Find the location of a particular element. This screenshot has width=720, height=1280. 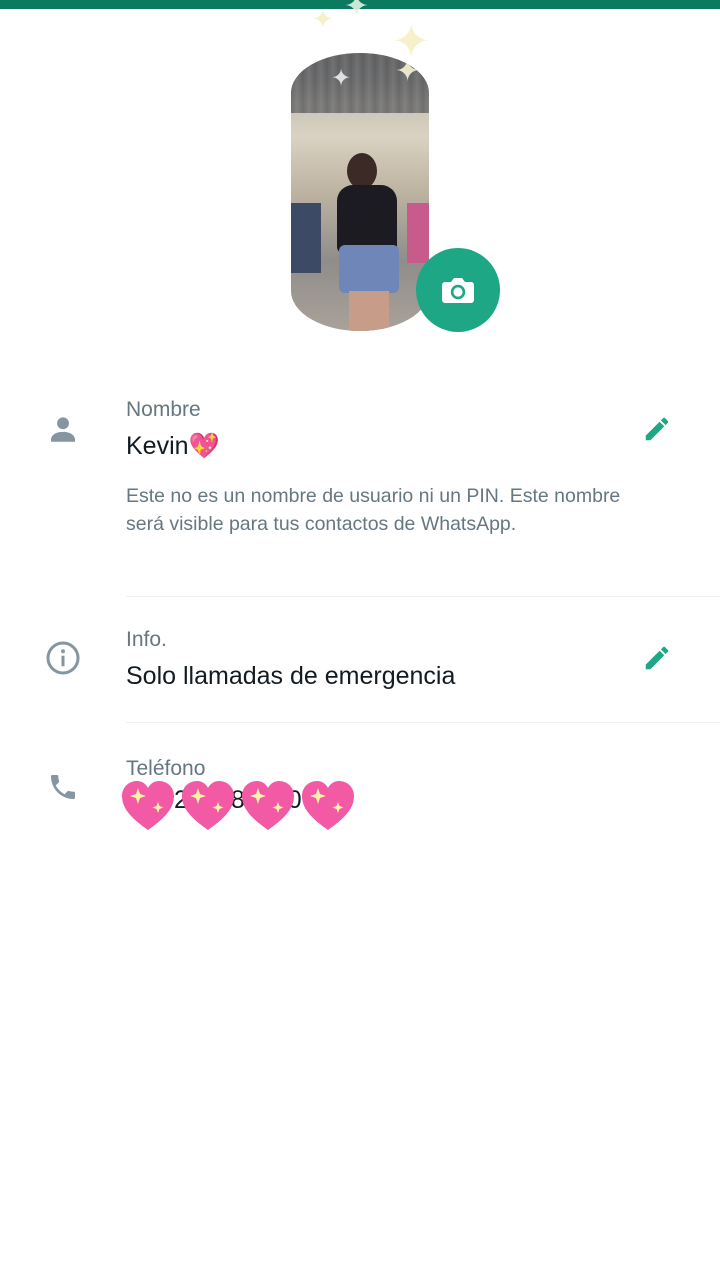

info-label: Info. is located at coordinates (146, 639).